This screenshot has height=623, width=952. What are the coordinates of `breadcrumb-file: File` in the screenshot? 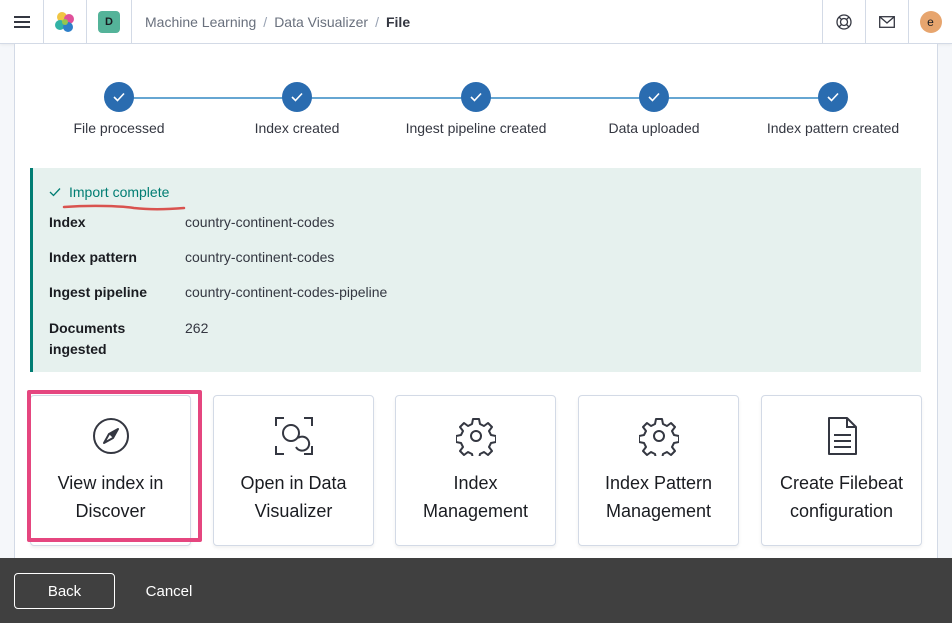 It's located at (398, 22).